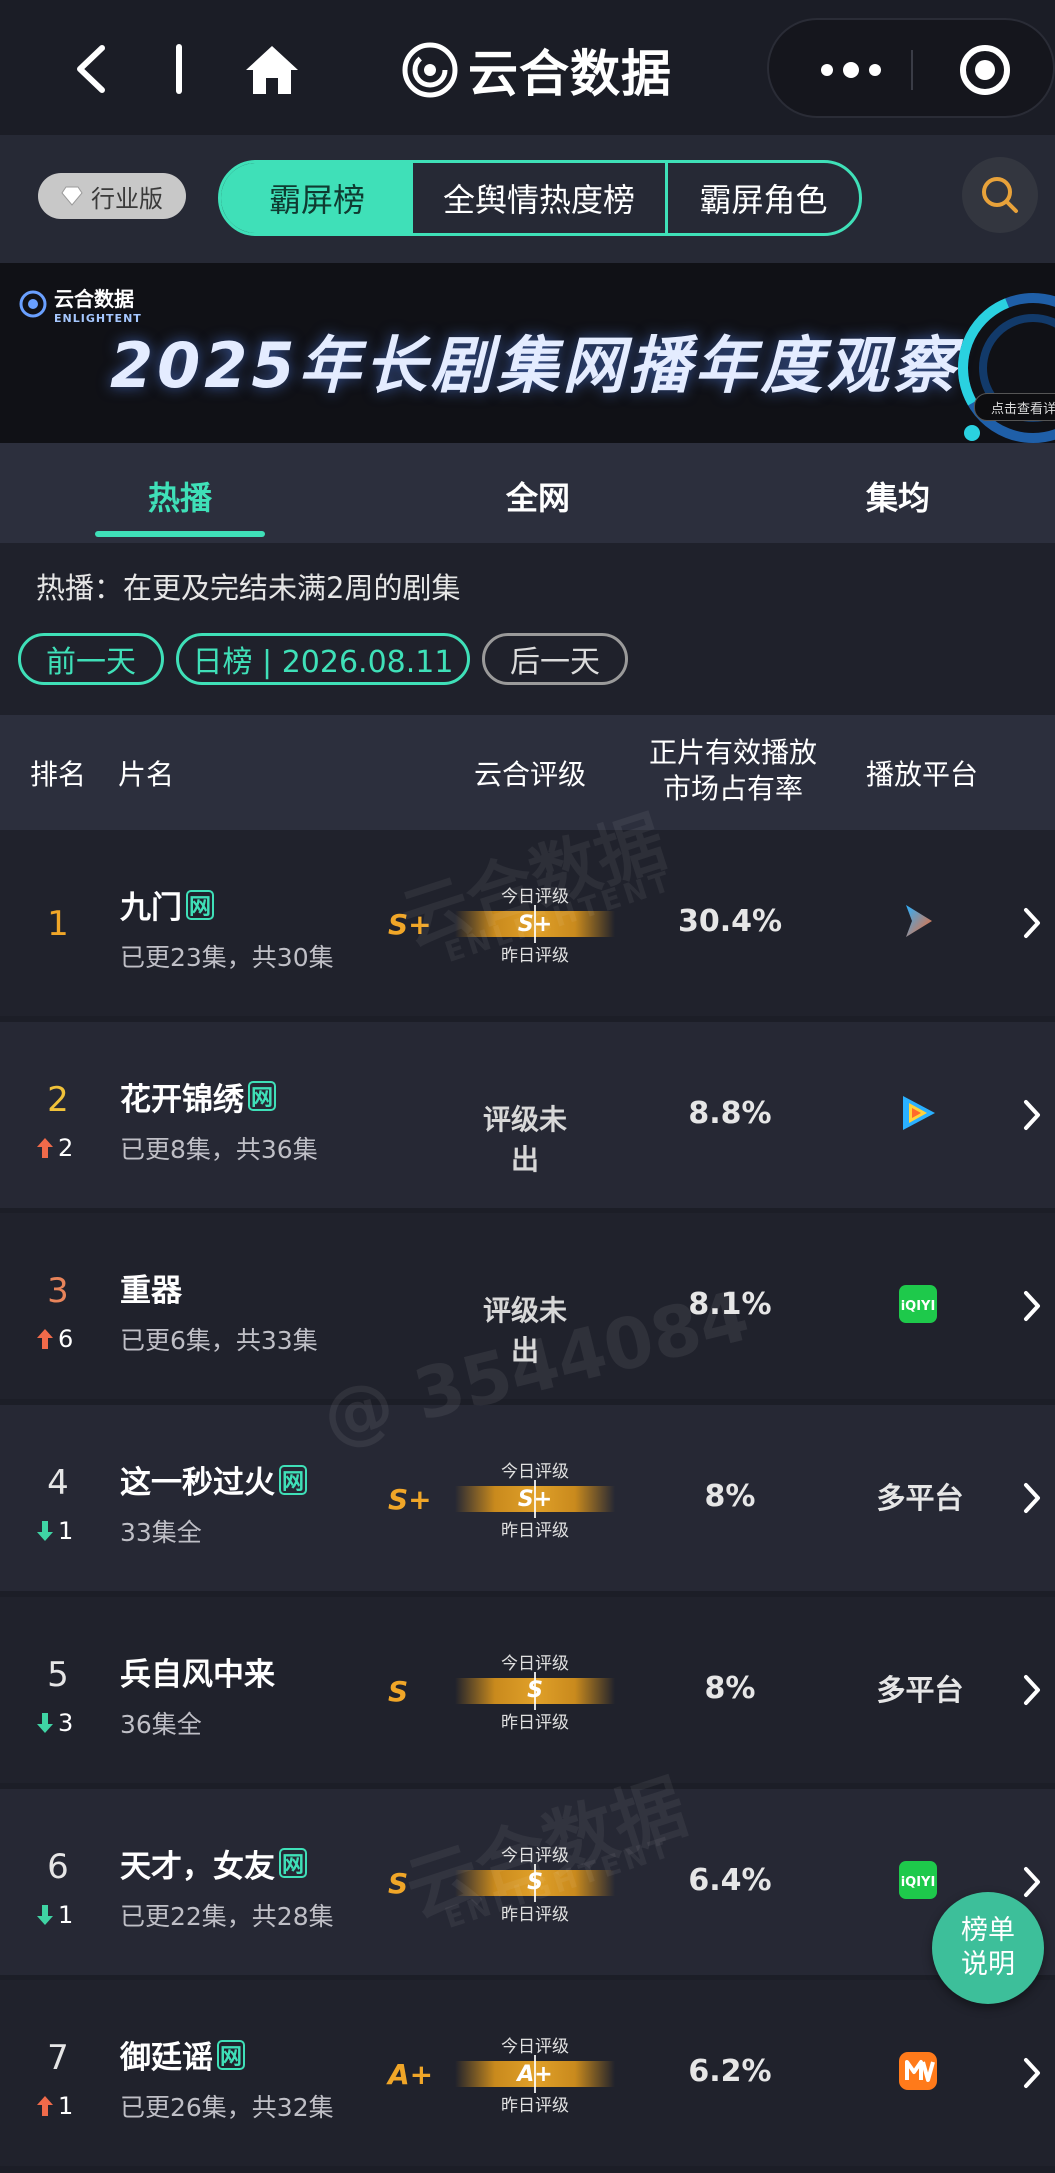 The height and width of the screenshot is (2173, 1055). What do you see at coordinates (213, 1479) in the screenshot?
I see `drama-title: 这一秒过火网` at bounding box center [213, 1479].